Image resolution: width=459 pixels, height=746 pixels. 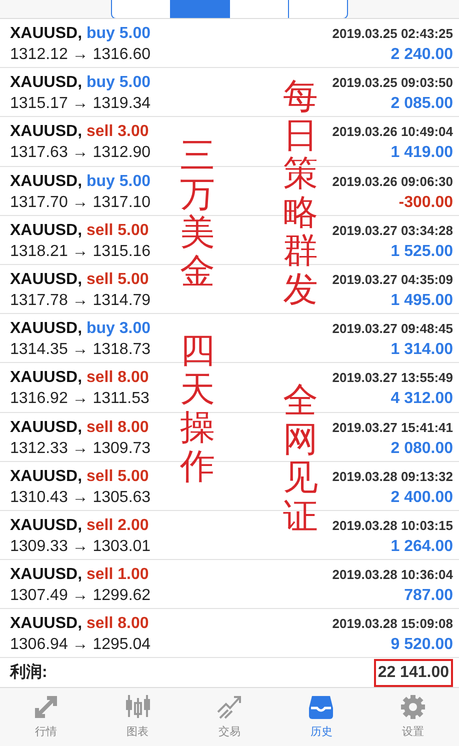 What do you see at coordinates (80, 498) in the screenshot?
I see `price-text: 1310.43 → 1305.63` at bounding box center [80, 498].